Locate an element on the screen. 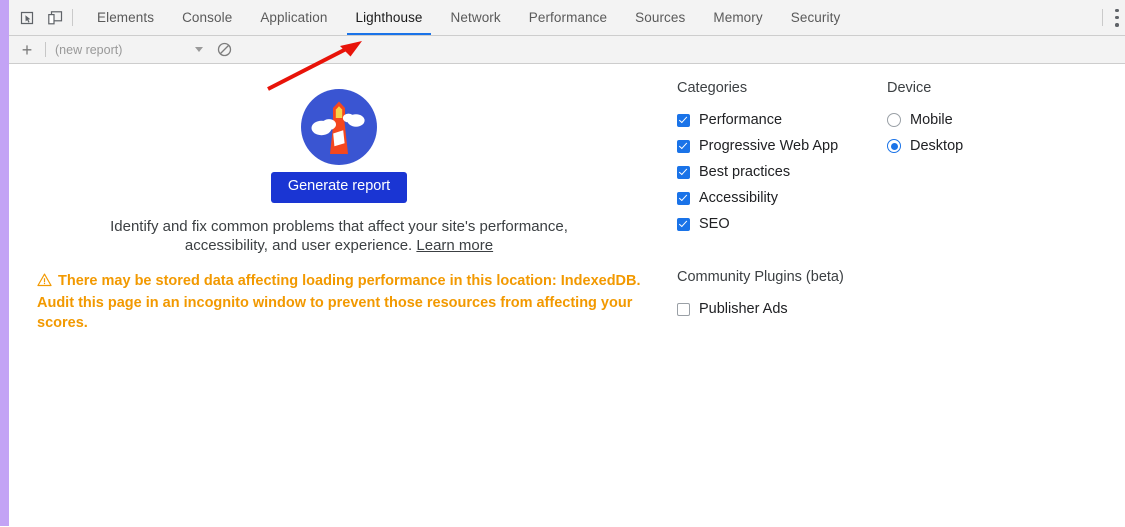 The width and height of the screenshot is (1125, 527). tab-security-label: Security is located at coordinates (815, 17).